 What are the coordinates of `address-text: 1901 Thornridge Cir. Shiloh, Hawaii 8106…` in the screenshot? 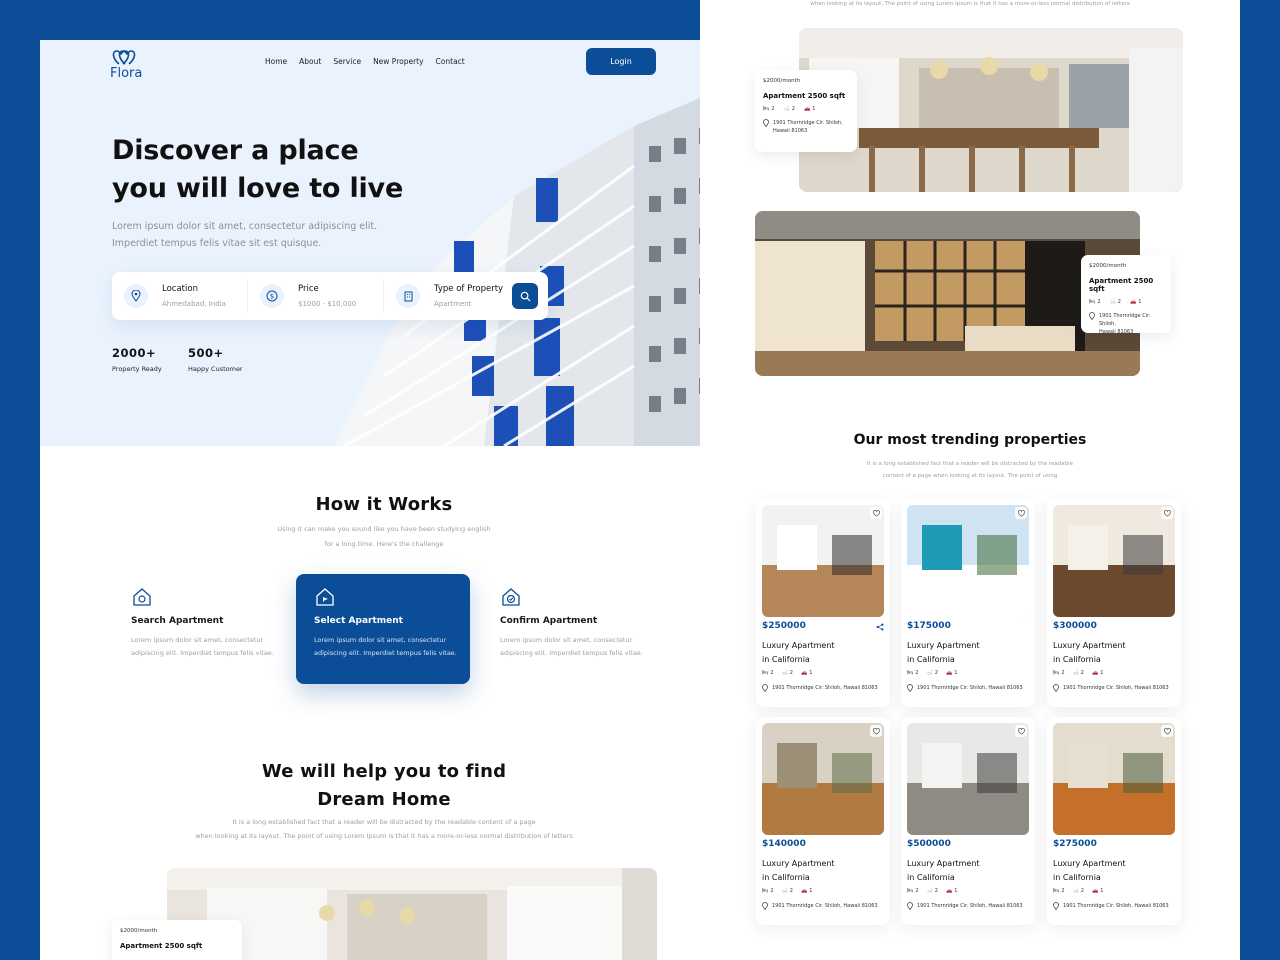 It's located at (970, 688).